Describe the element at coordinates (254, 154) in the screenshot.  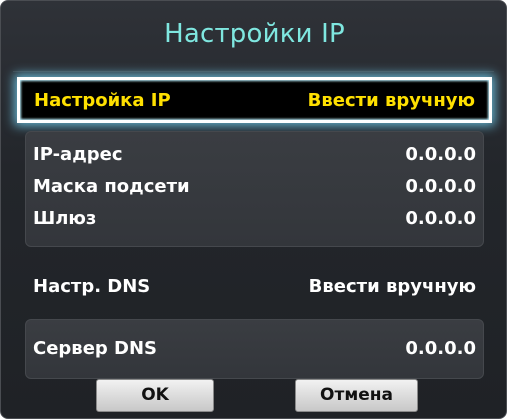
I see `ip-address-row: IP-адрес 0.0.0.0` at that location.